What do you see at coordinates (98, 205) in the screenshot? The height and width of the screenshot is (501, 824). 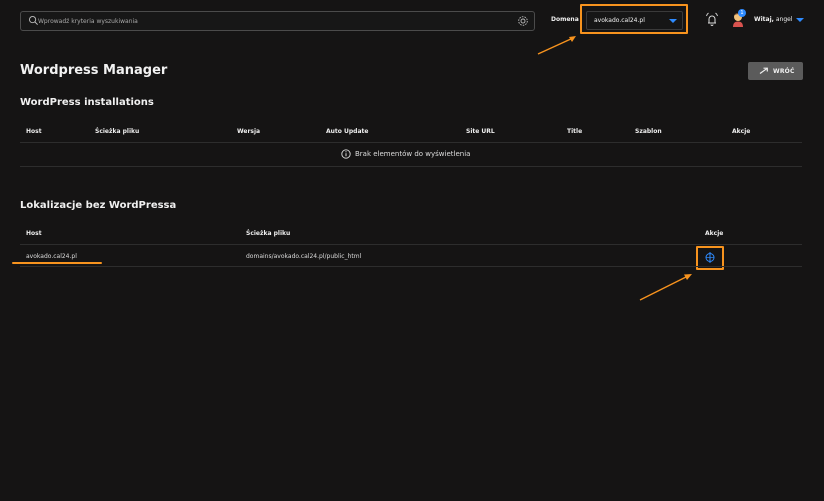 I see `without-wp-title: Lokalizacje bez WordPressa` at bounding box center [98, 205].